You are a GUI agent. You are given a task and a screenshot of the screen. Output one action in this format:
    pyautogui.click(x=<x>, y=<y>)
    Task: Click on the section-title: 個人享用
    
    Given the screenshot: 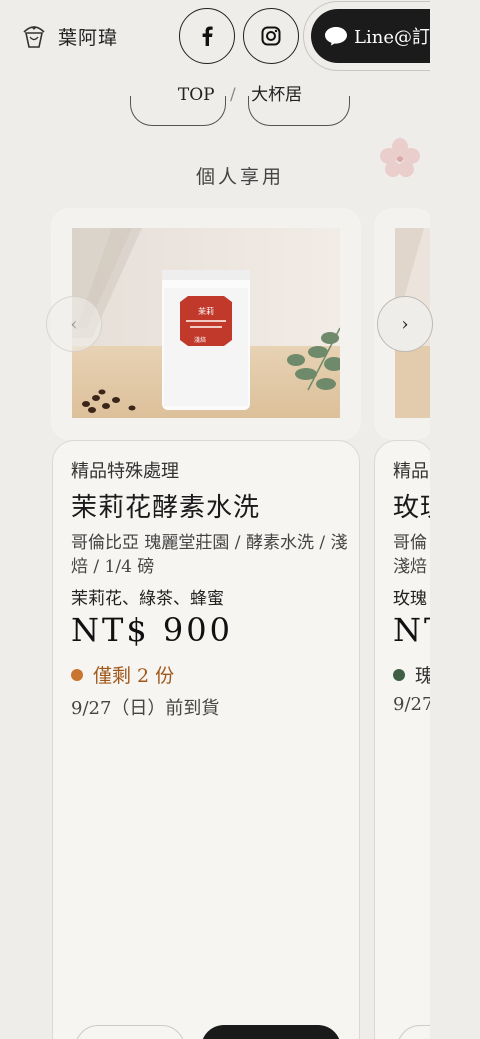 What is the action you would take?
    pyautogui.click(x=239, y=177)
    